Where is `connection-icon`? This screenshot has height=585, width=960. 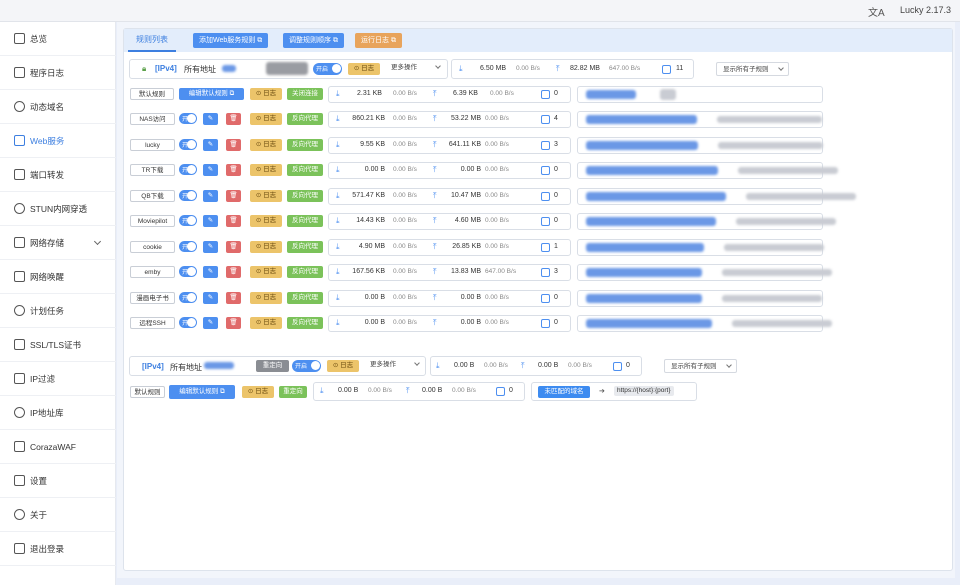 connection-icon is located at coordinates (545, 196).